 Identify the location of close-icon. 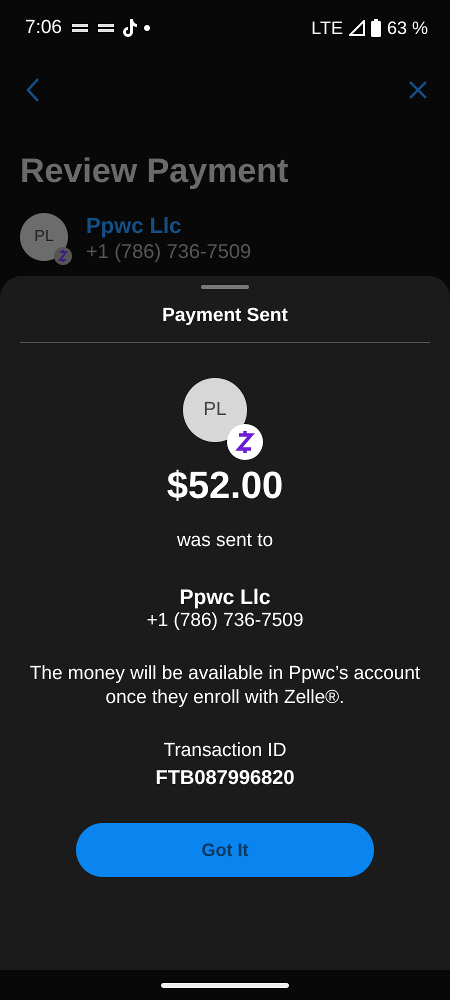
(418, 90).